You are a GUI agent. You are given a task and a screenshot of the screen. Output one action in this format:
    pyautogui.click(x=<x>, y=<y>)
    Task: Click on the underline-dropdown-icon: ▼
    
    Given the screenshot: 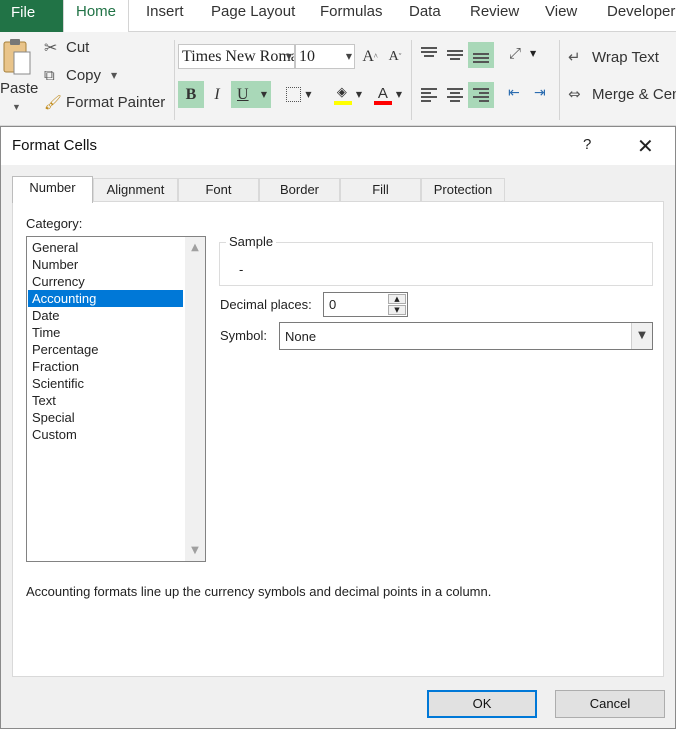 What is the action you would take?
    pyautogui.click(x=264, y=94)
    